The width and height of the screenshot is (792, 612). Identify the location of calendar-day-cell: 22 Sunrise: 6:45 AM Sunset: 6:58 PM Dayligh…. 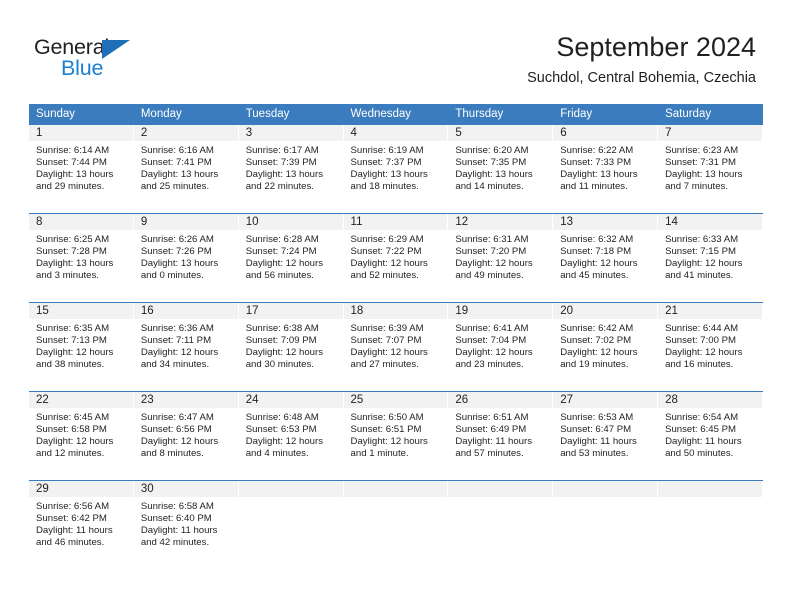
(81, 436).